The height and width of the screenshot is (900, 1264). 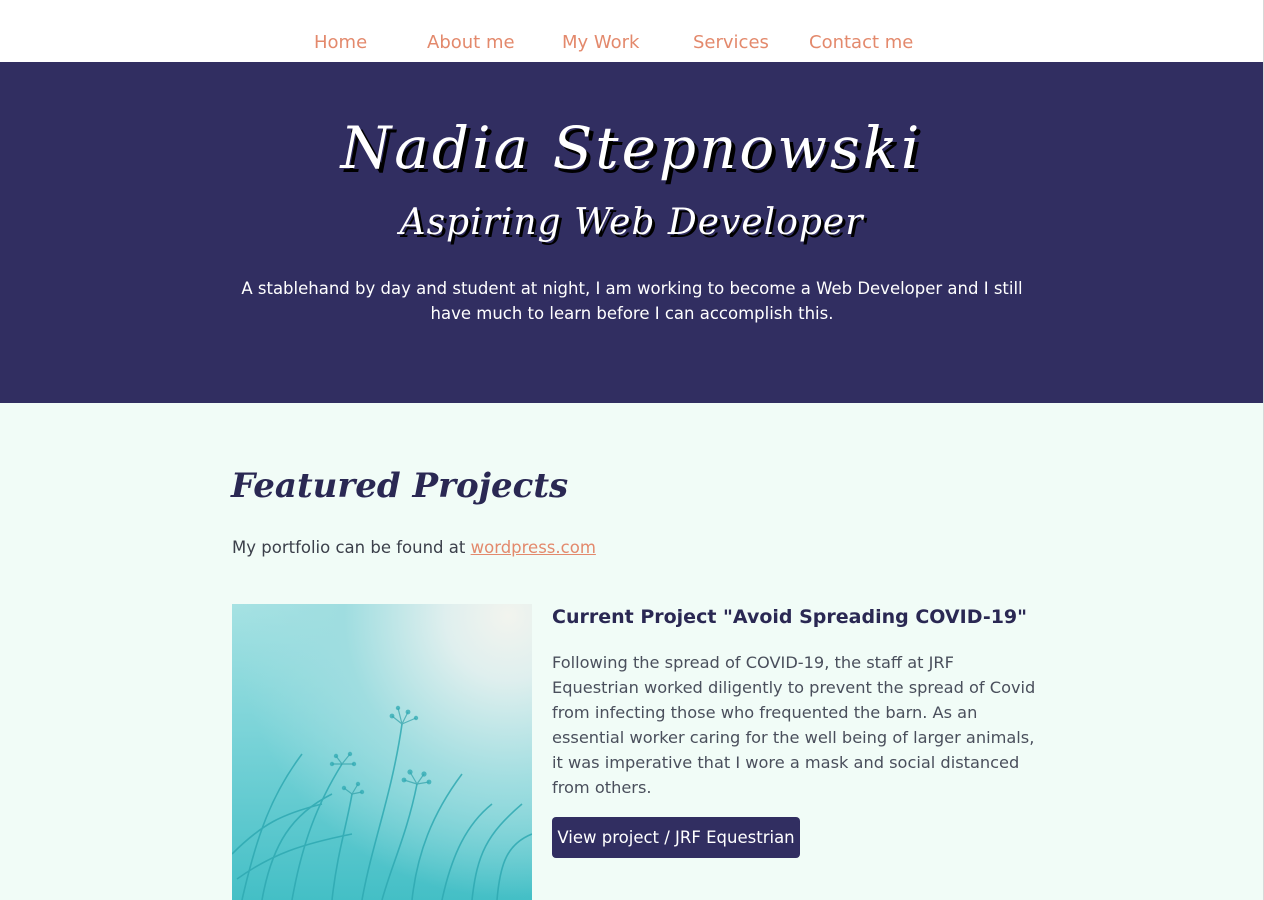 I want to click on nav-link-my-work: My Work, so click(x=600, y=42).